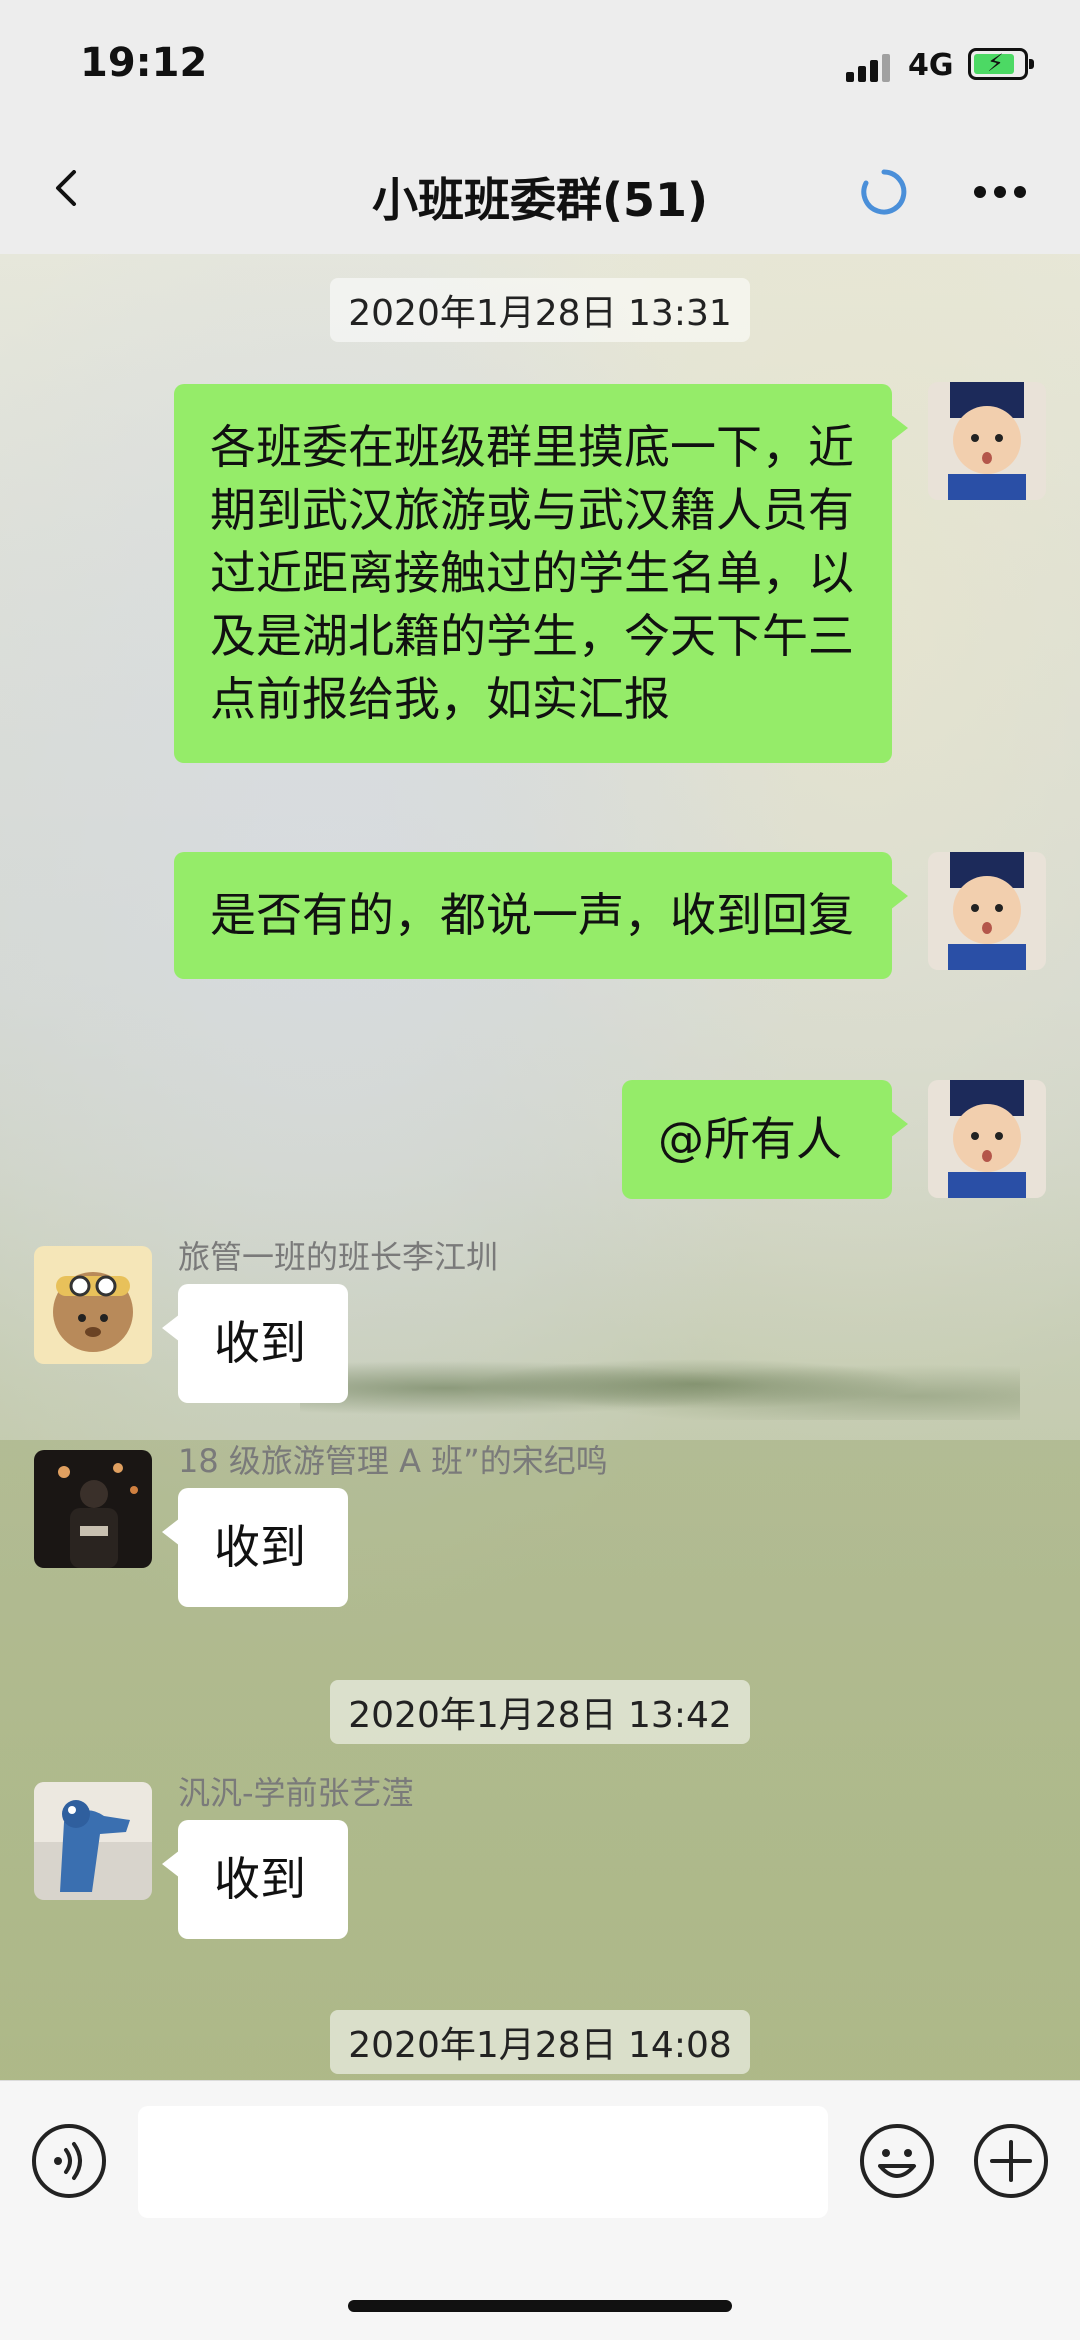  What do you see at coordinates (765, 1139) in the screenshot?
I see `outgoing-message: @所有人` at bounding box center [765, 1139].